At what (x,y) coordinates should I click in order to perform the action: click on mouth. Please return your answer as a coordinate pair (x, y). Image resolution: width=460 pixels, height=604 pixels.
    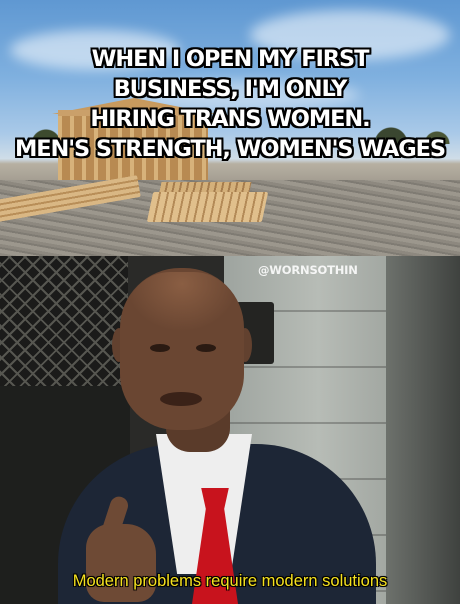
    Looking at the image, I should click on (181, 399).